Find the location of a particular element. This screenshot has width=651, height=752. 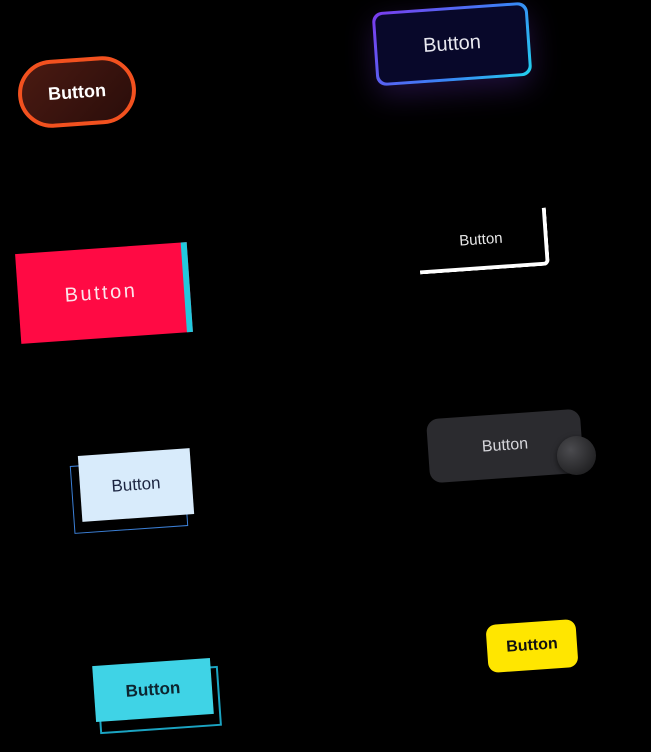

yellow-pill-button: Button is located at coordinates (532, 646).